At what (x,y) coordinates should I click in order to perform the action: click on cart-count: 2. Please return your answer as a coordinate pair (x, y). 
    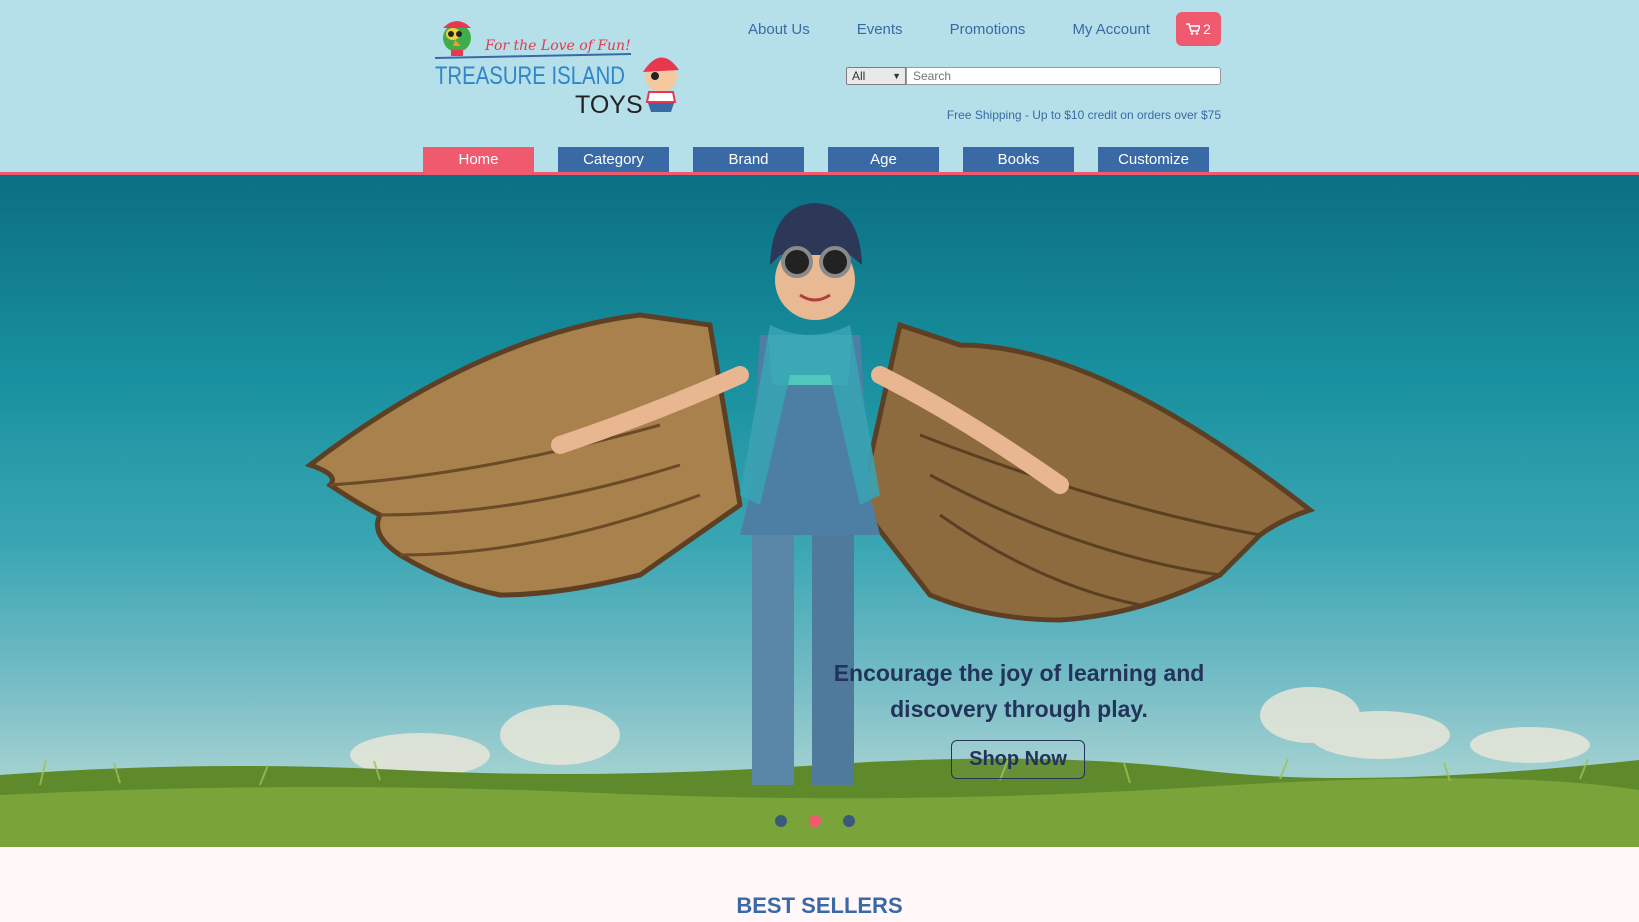
    Looking at the image, I should click on (1207, 29).